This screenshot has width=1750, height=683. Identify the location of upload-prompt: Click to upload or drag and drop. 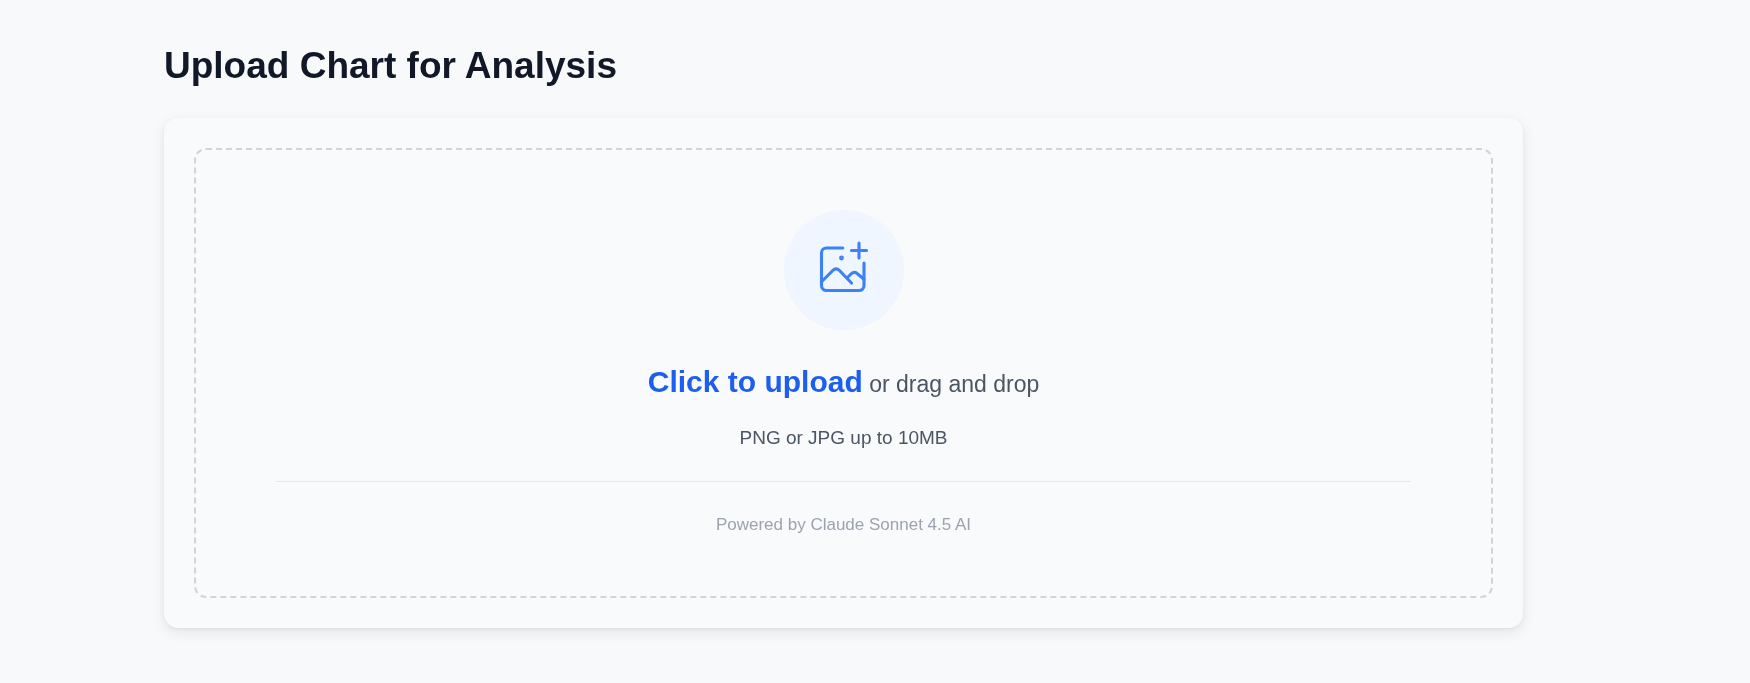
(843, 382).